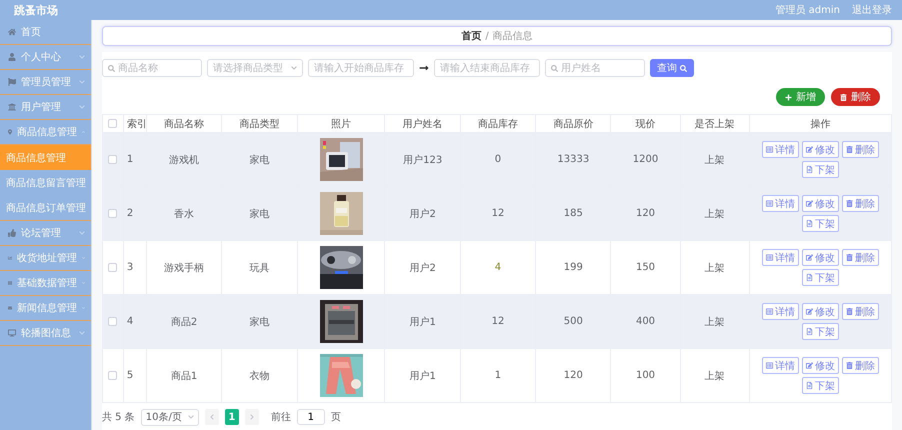  What do you see at coordinates (512, 36) in the screenshot?
I see `breadcrumb-item: 商品信息` at bounding box center [512, 36].